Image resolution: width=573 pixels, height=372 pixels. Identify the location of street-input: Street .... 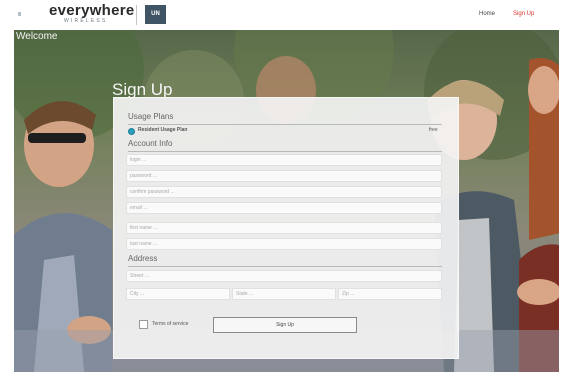
(284, 276).